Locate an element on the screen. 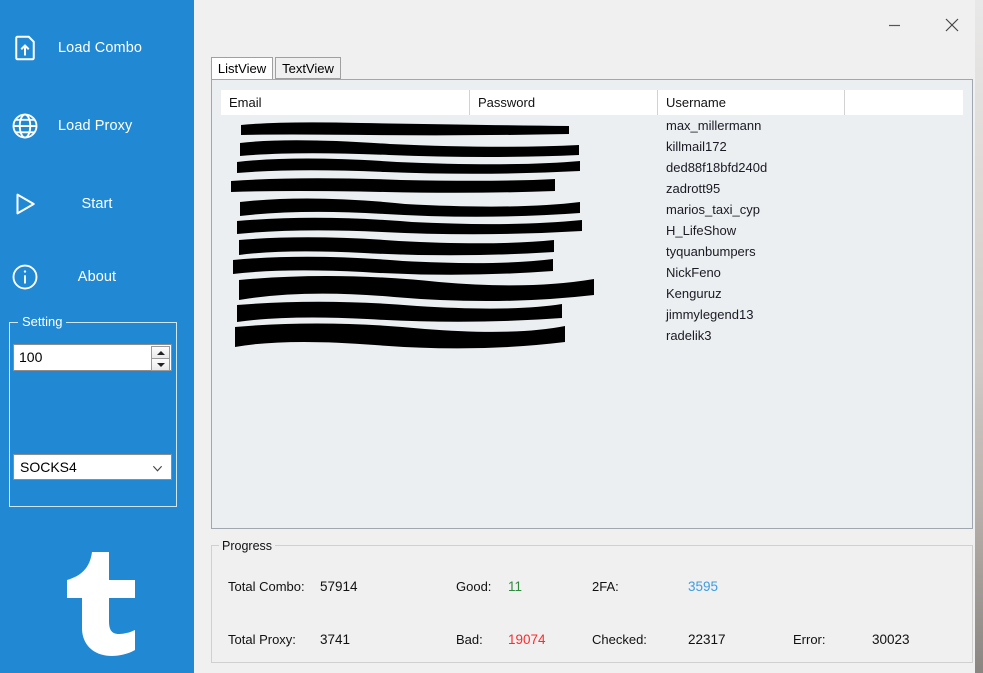  table-row: tyquanbumpers is located at coordinates (592, 251).